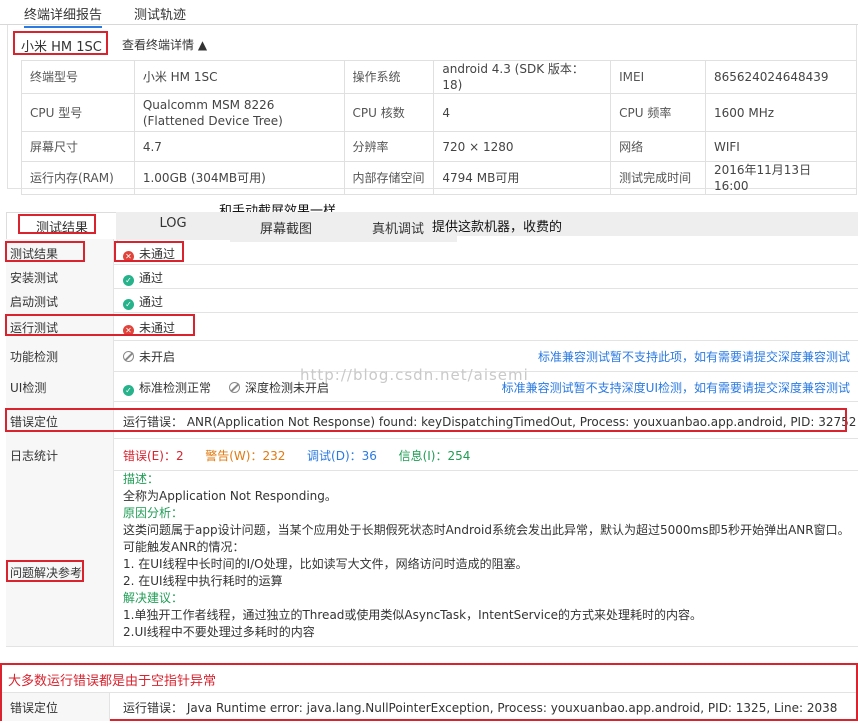 This screenshot has width=858, height=724. I want to click on spec-key: 终端型号, so click(78, 77).